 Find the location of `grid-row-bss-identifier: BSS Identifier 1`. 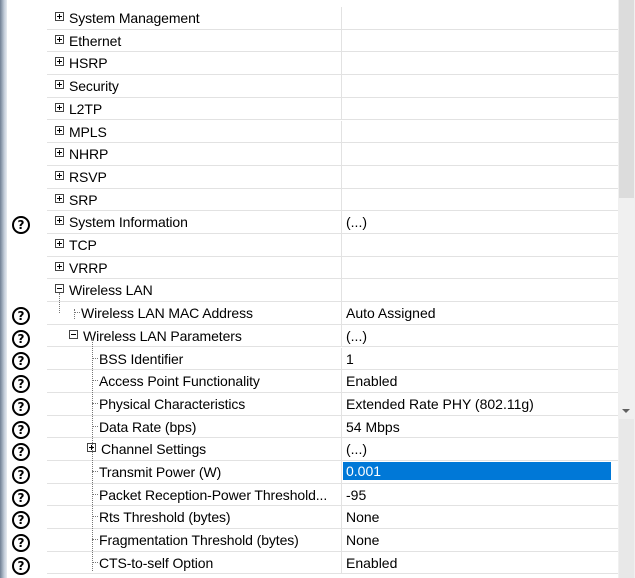

grid-row-bss-identifier: BSS Identifier 1 is located at coordinates (332, 359).